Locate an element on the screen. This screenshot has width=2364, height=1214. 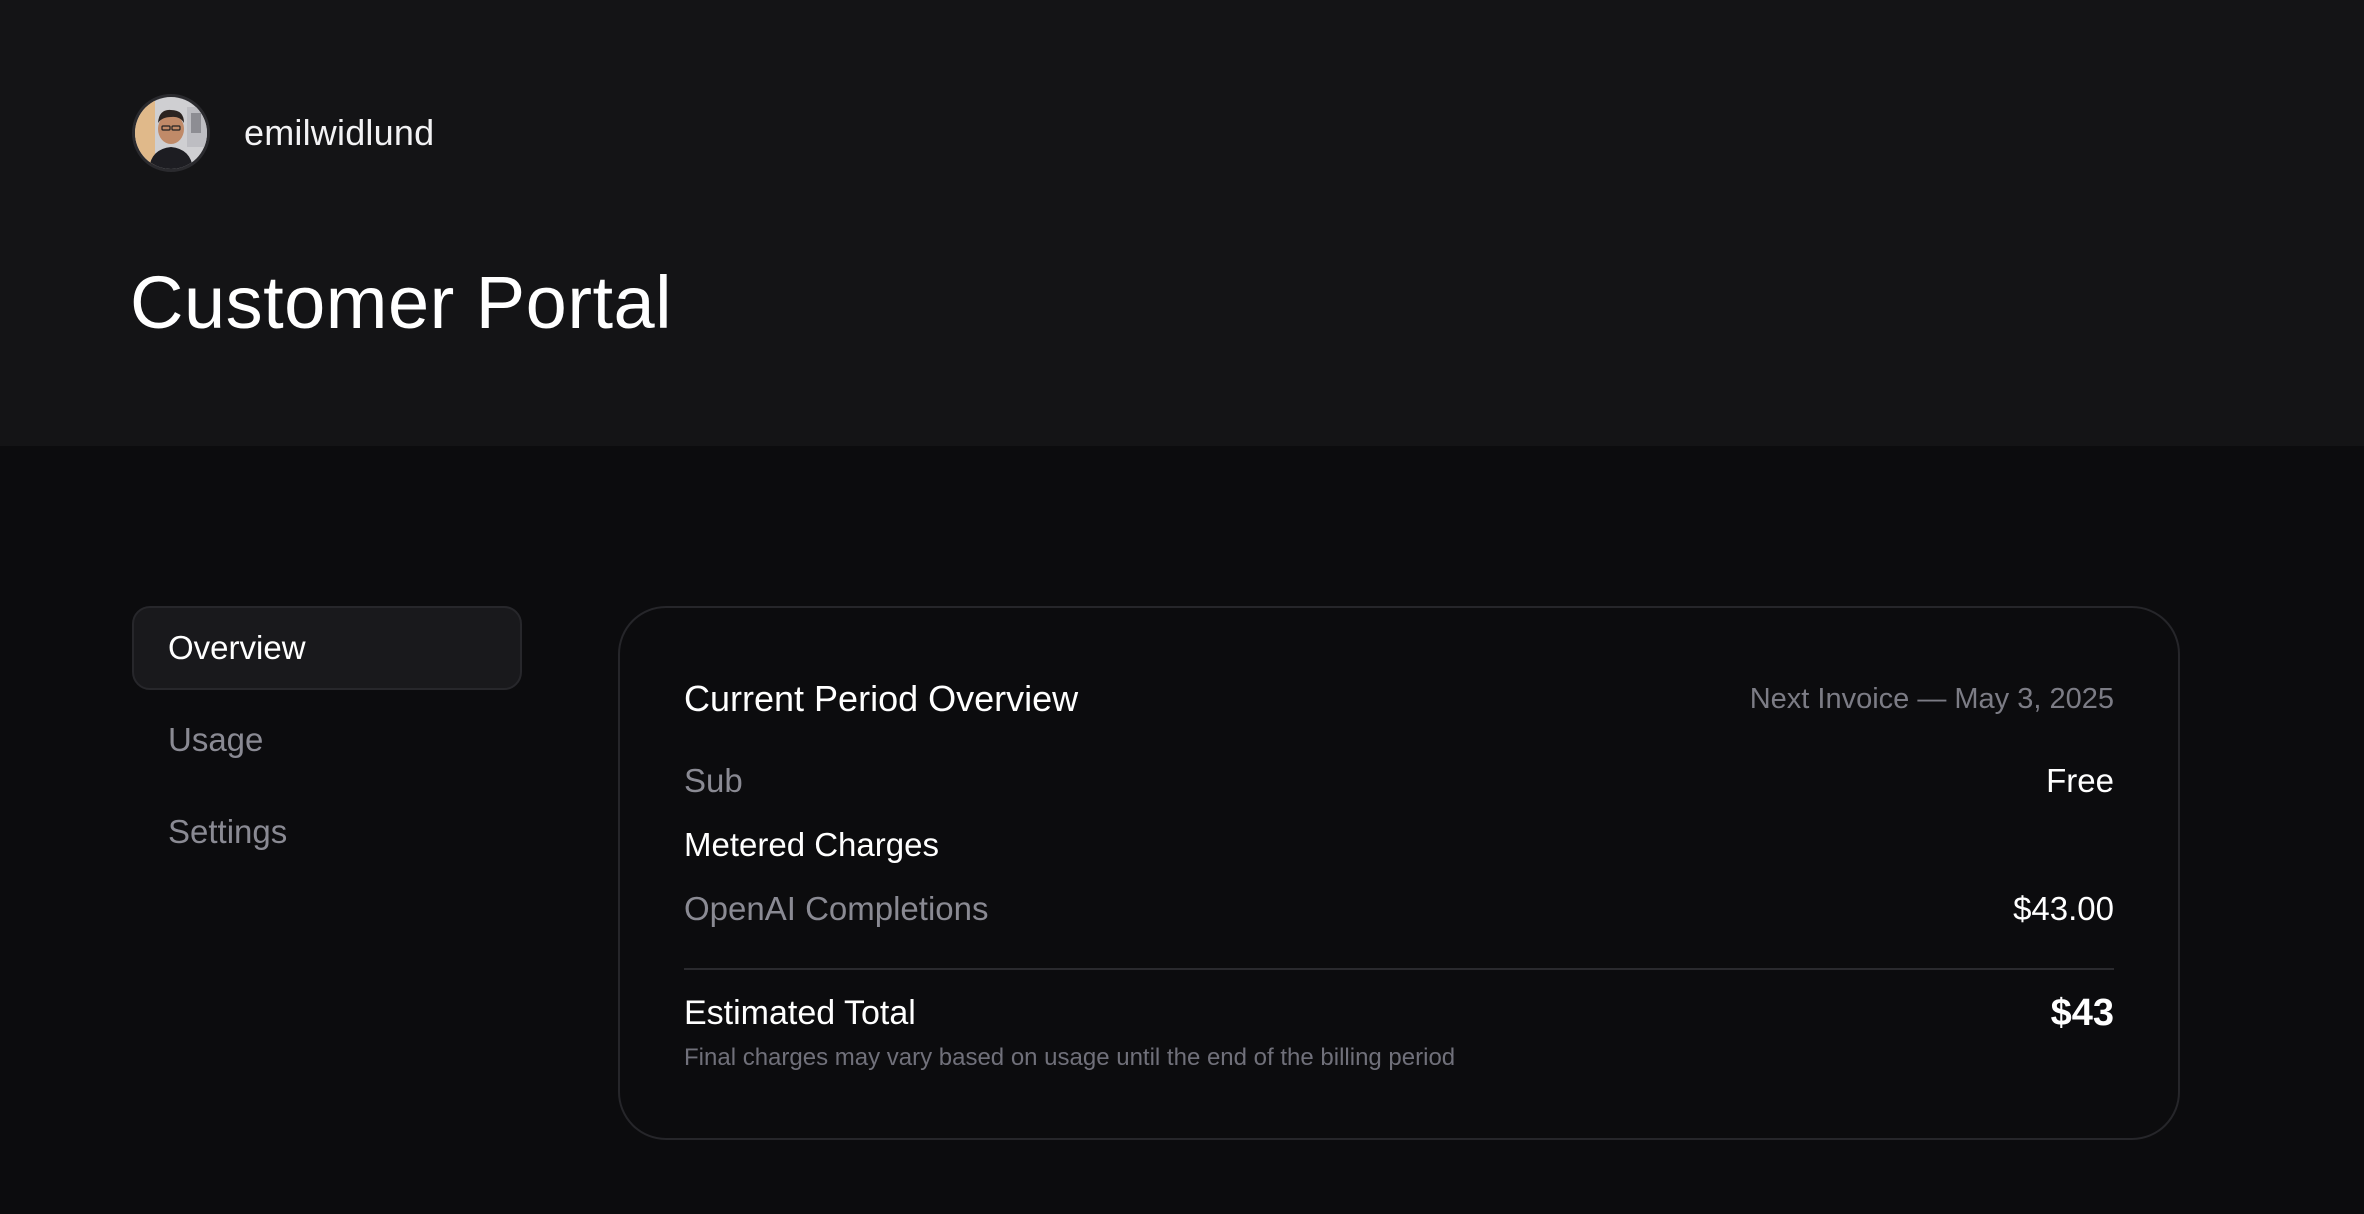
user-profile: emilwidlund is located at coordinates (283, 133).